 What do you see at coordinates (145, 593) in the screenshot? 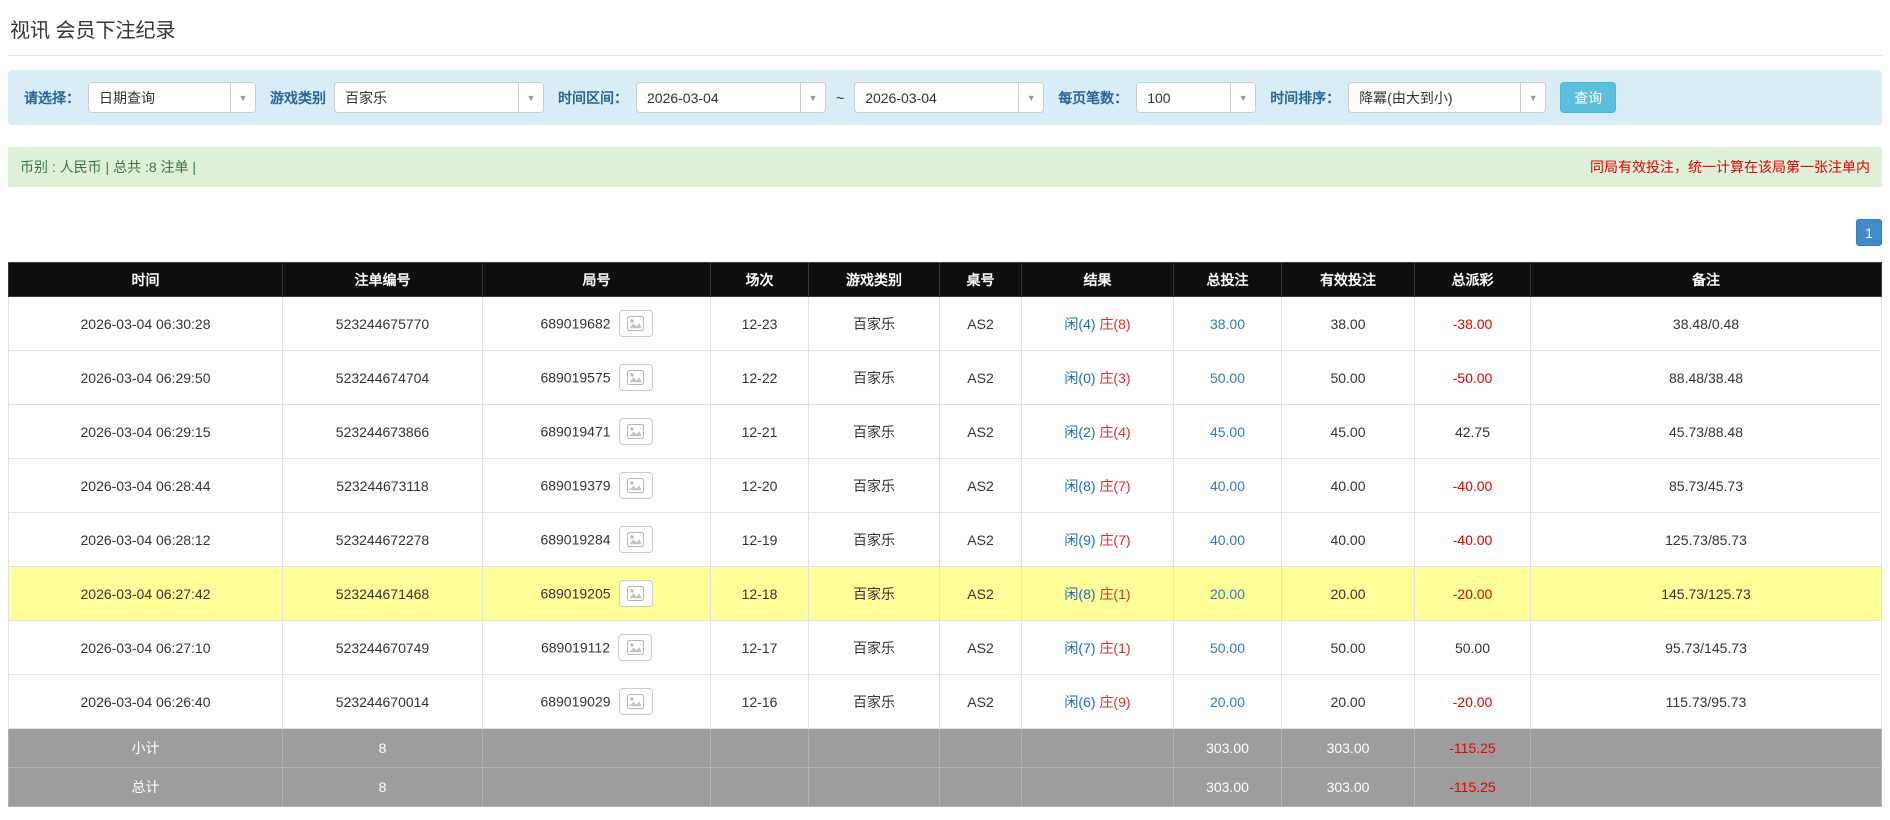
I see `cell-time: 2026-03-04 06:27:42` at bounding box center [145, 593].